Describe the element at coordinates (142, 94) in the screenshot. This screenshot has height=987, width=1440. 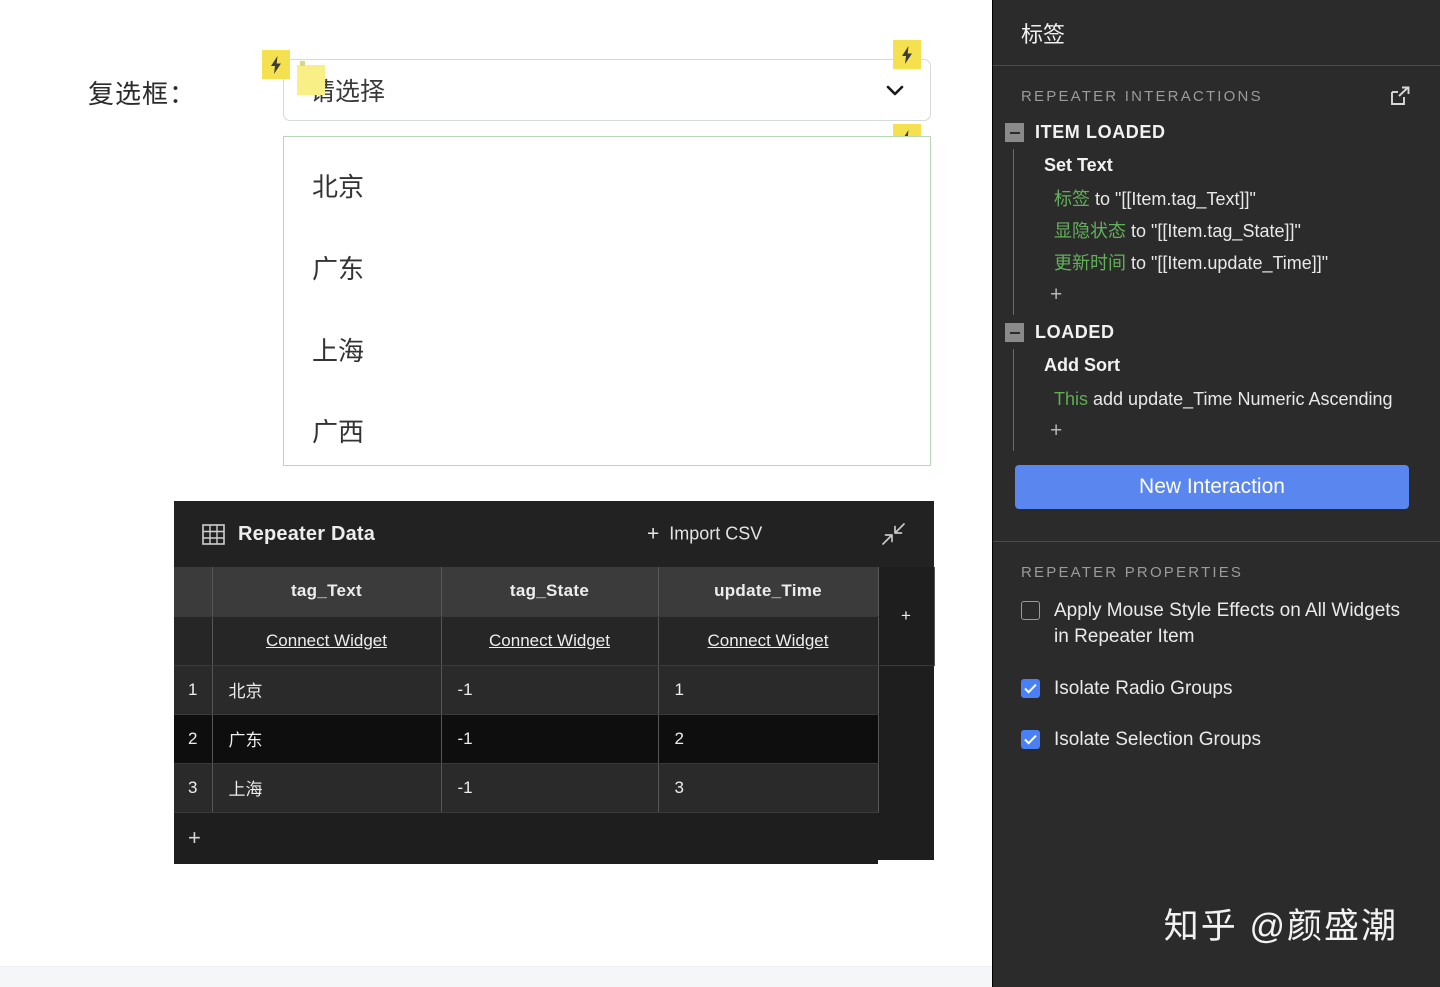
I see `field-label: 复选框：` at that location.